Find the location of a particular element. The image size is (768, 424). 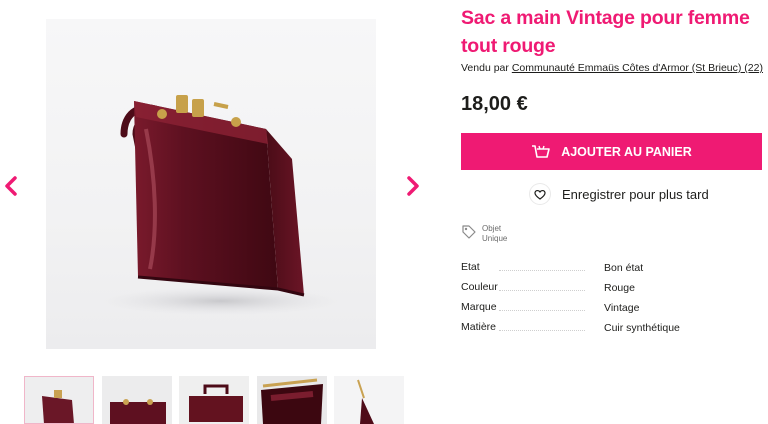

spec-value: Vintage is located at coordinates (622, 308).